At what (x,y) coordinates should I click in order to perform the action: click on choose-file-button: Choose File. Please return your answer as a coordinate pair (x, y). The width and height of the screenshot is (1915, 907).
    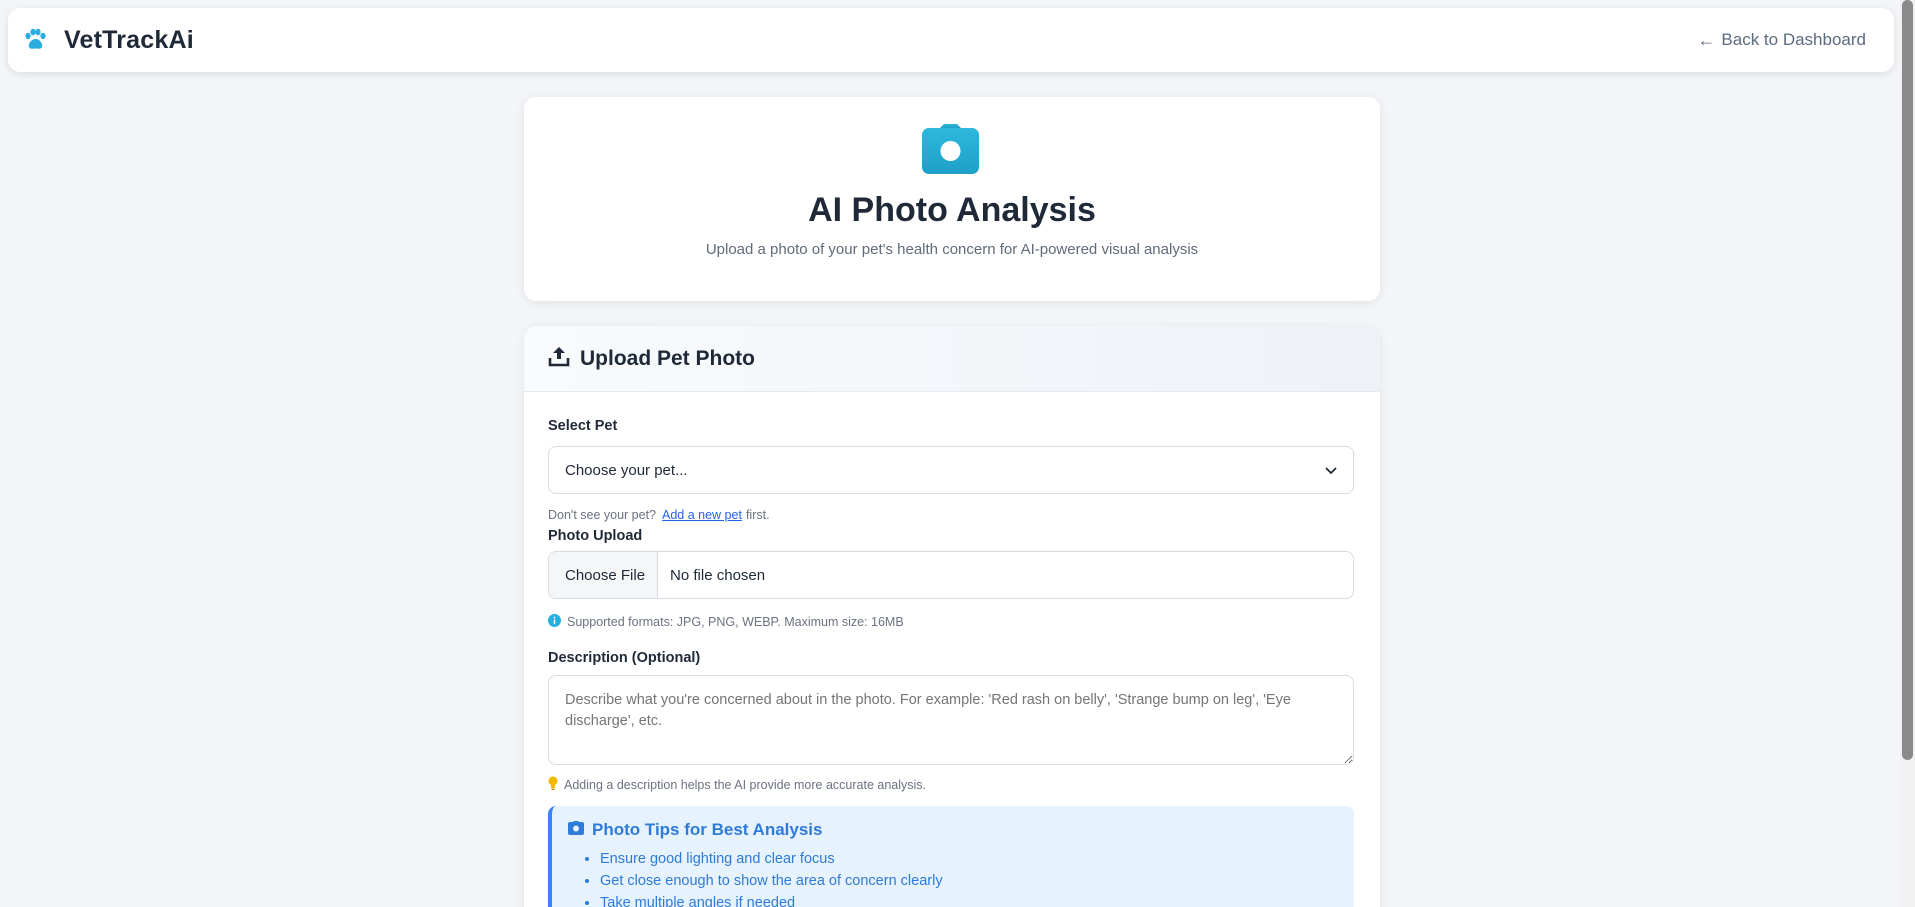
    Looking at the image, I should click on (604, 575).